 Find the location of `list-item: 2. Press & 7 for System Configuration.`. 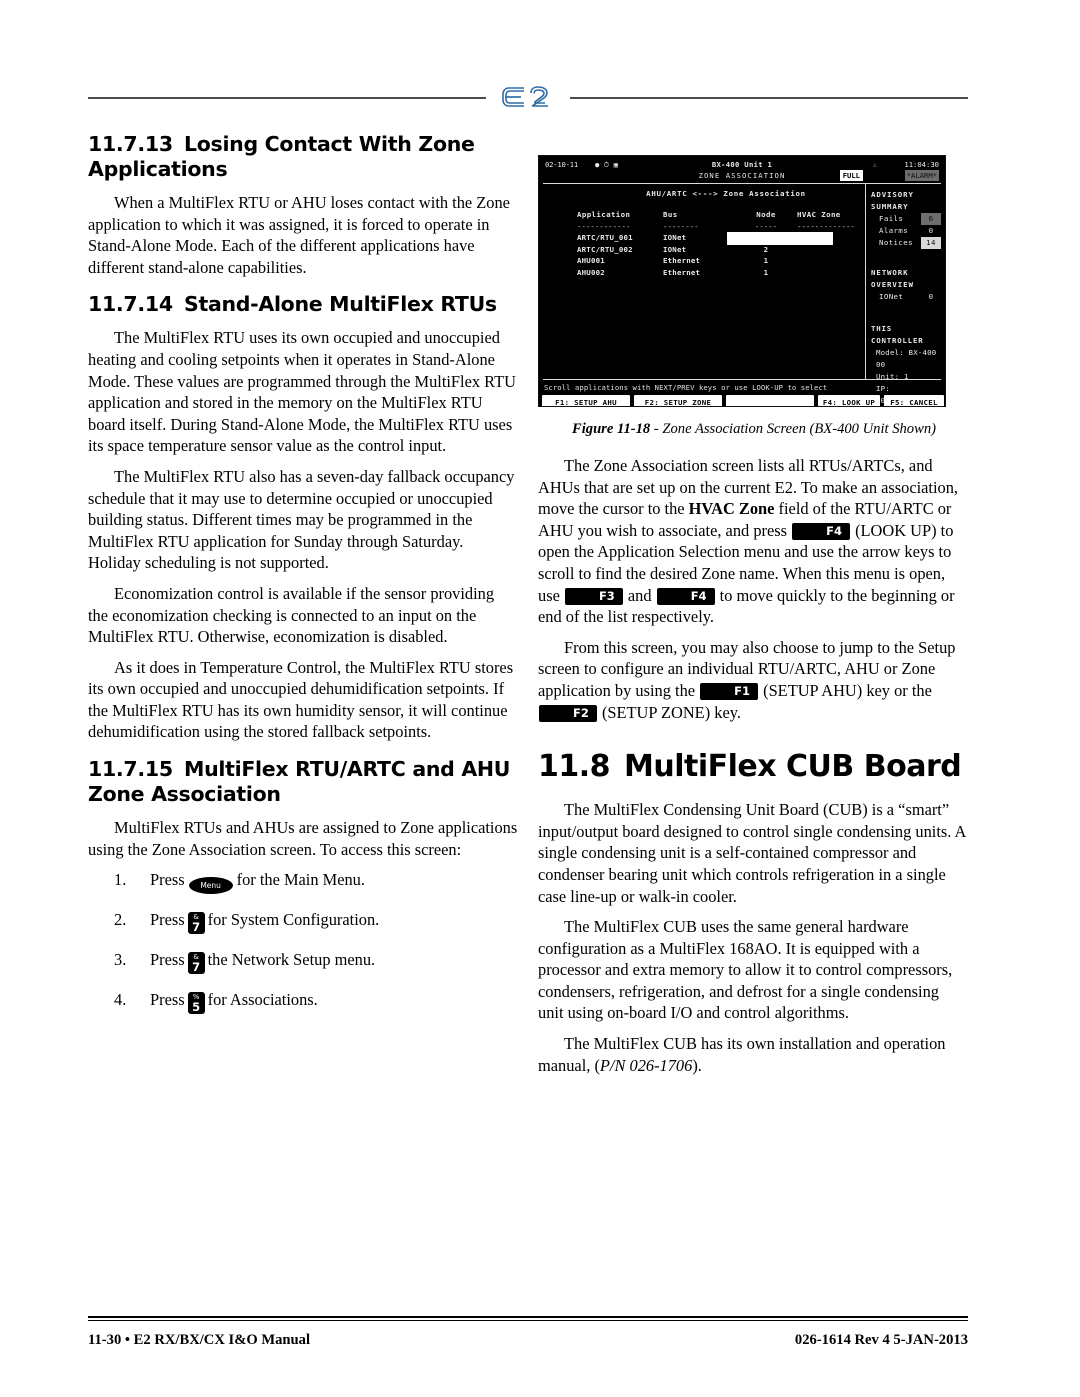

list-item: 2. Press & 7 for System Configuration. is located at coordinates (303, 922).